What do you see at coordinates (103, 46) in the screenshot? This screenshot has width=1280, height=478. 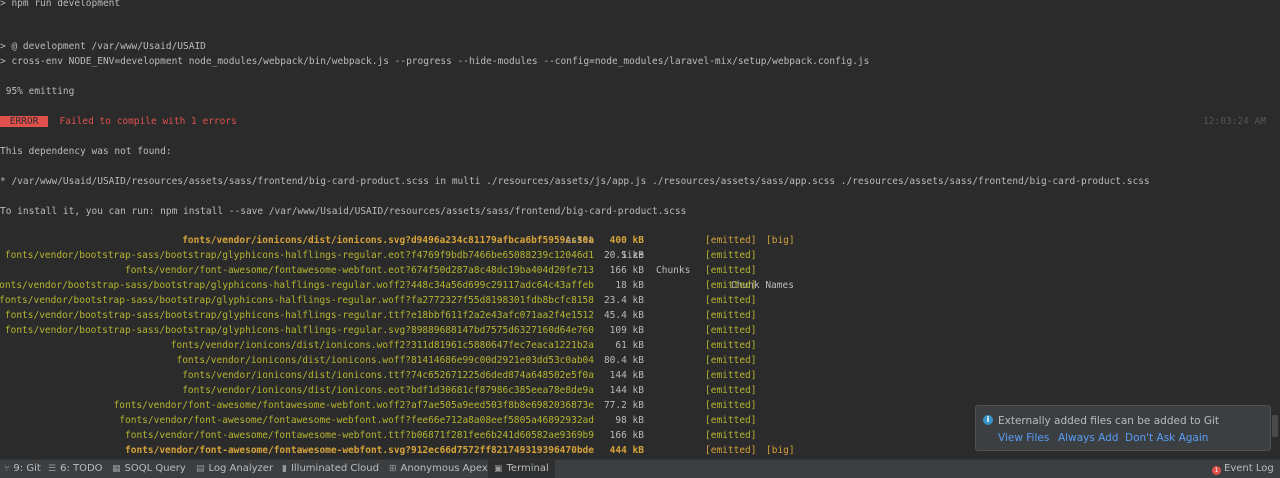 I see `script-line: > @ development /var/www/Usaid/USAID` at bounding box center [103, 46].